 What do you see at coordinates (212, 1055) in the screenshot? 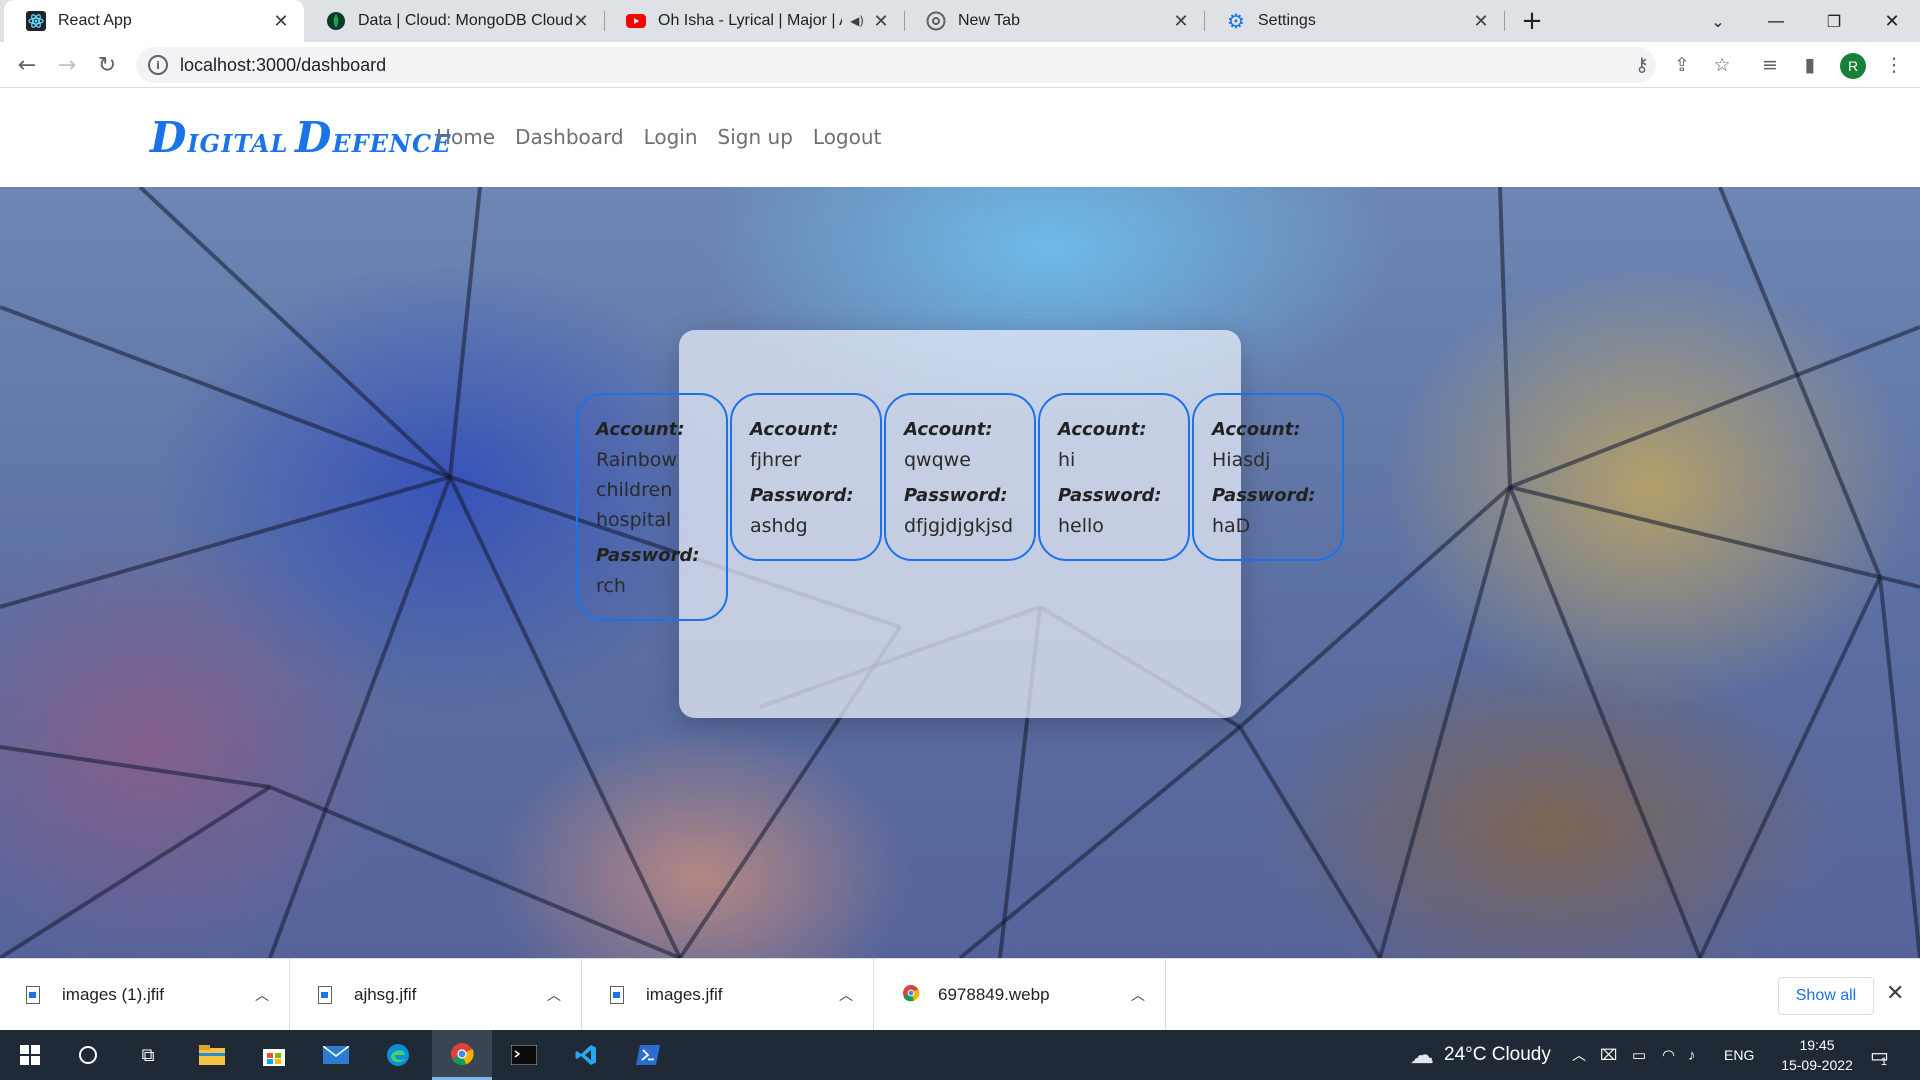
I see `file-explorer-icon` at bounding box center [212, 1055].